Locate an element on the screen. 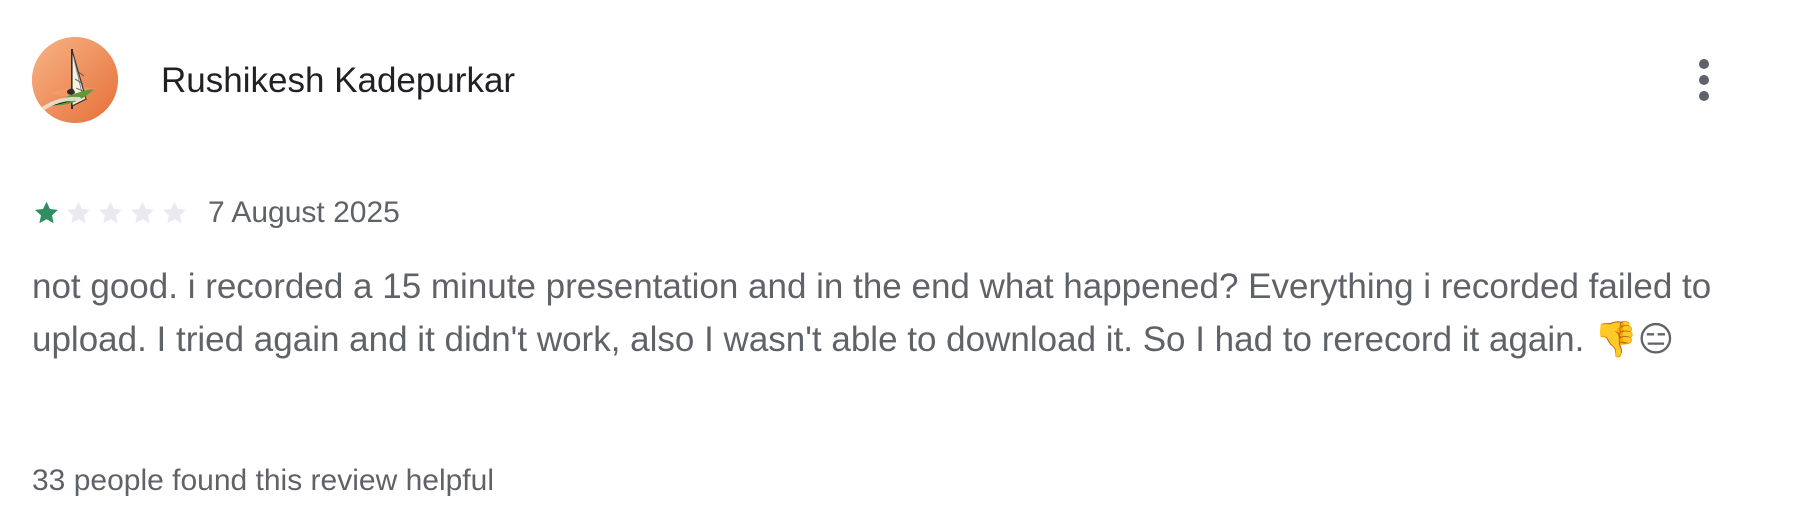 The width and height of the screenshot is (1794, 518). avatar is located at coordinates (75, 80).